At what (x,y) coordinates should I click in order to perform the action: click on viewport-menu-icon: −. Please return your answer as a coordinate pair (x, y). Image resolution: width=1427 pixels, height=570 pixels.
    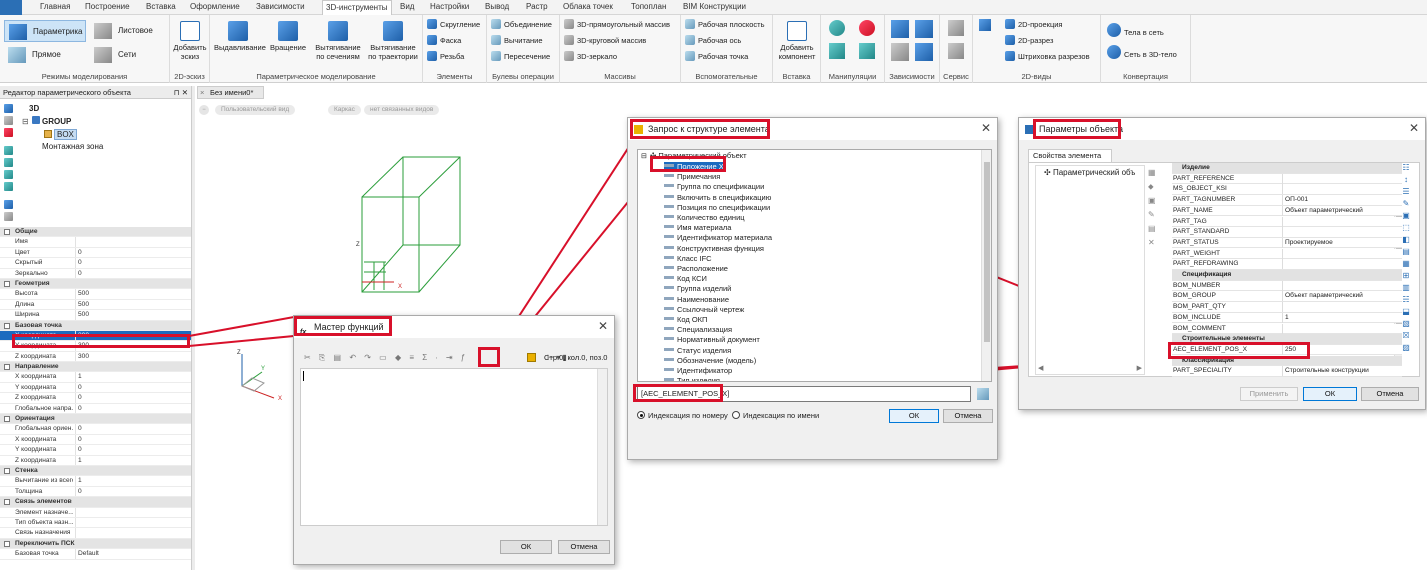
    Looking at the image, I should click on (204, 110).